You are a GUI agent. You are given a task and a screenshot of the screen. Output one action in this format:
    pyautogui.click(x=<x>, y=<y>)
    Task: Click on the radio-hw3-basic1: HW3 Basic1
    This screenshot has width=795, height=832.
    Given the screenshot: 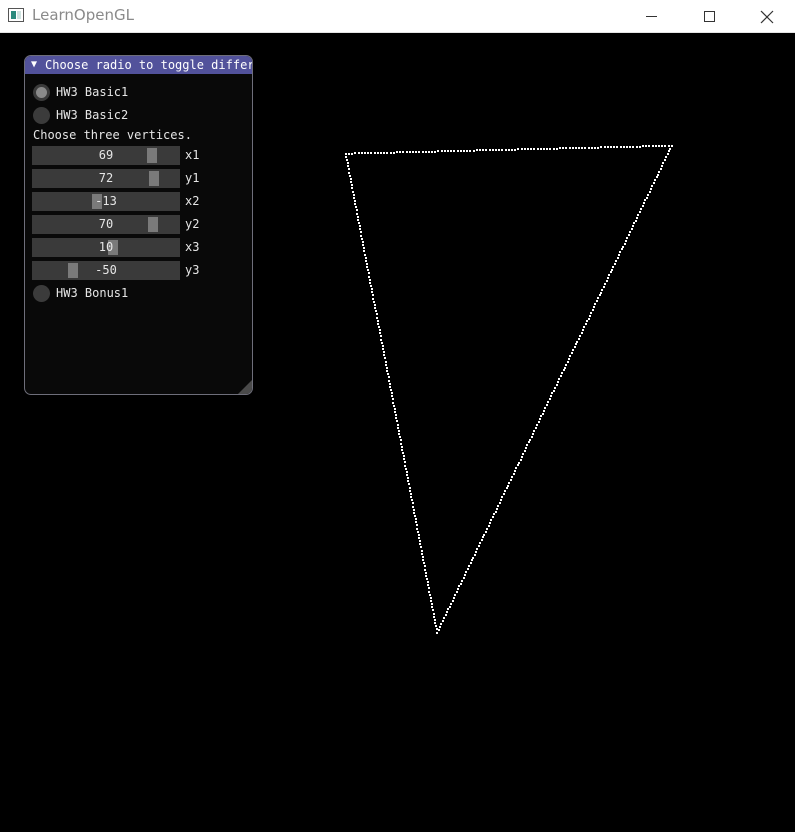 What is the action you would take?
    pyautogui.click(x=80, y=92)
    